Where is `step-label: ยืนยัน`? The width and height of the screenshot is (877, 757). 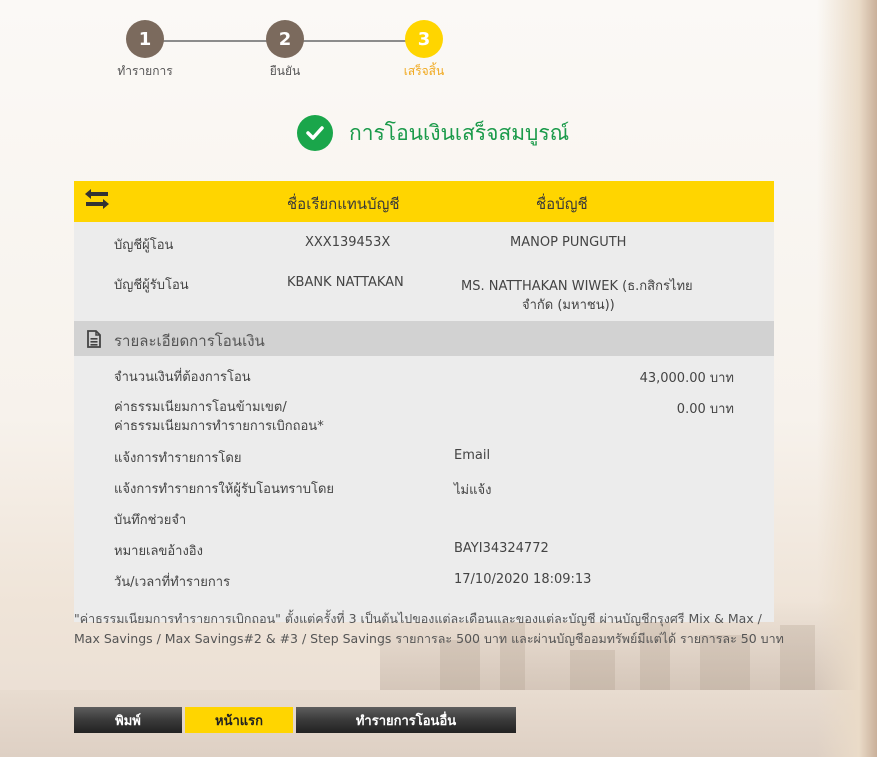
step-label: ยืนยัน is located at coordinates (285, 71).